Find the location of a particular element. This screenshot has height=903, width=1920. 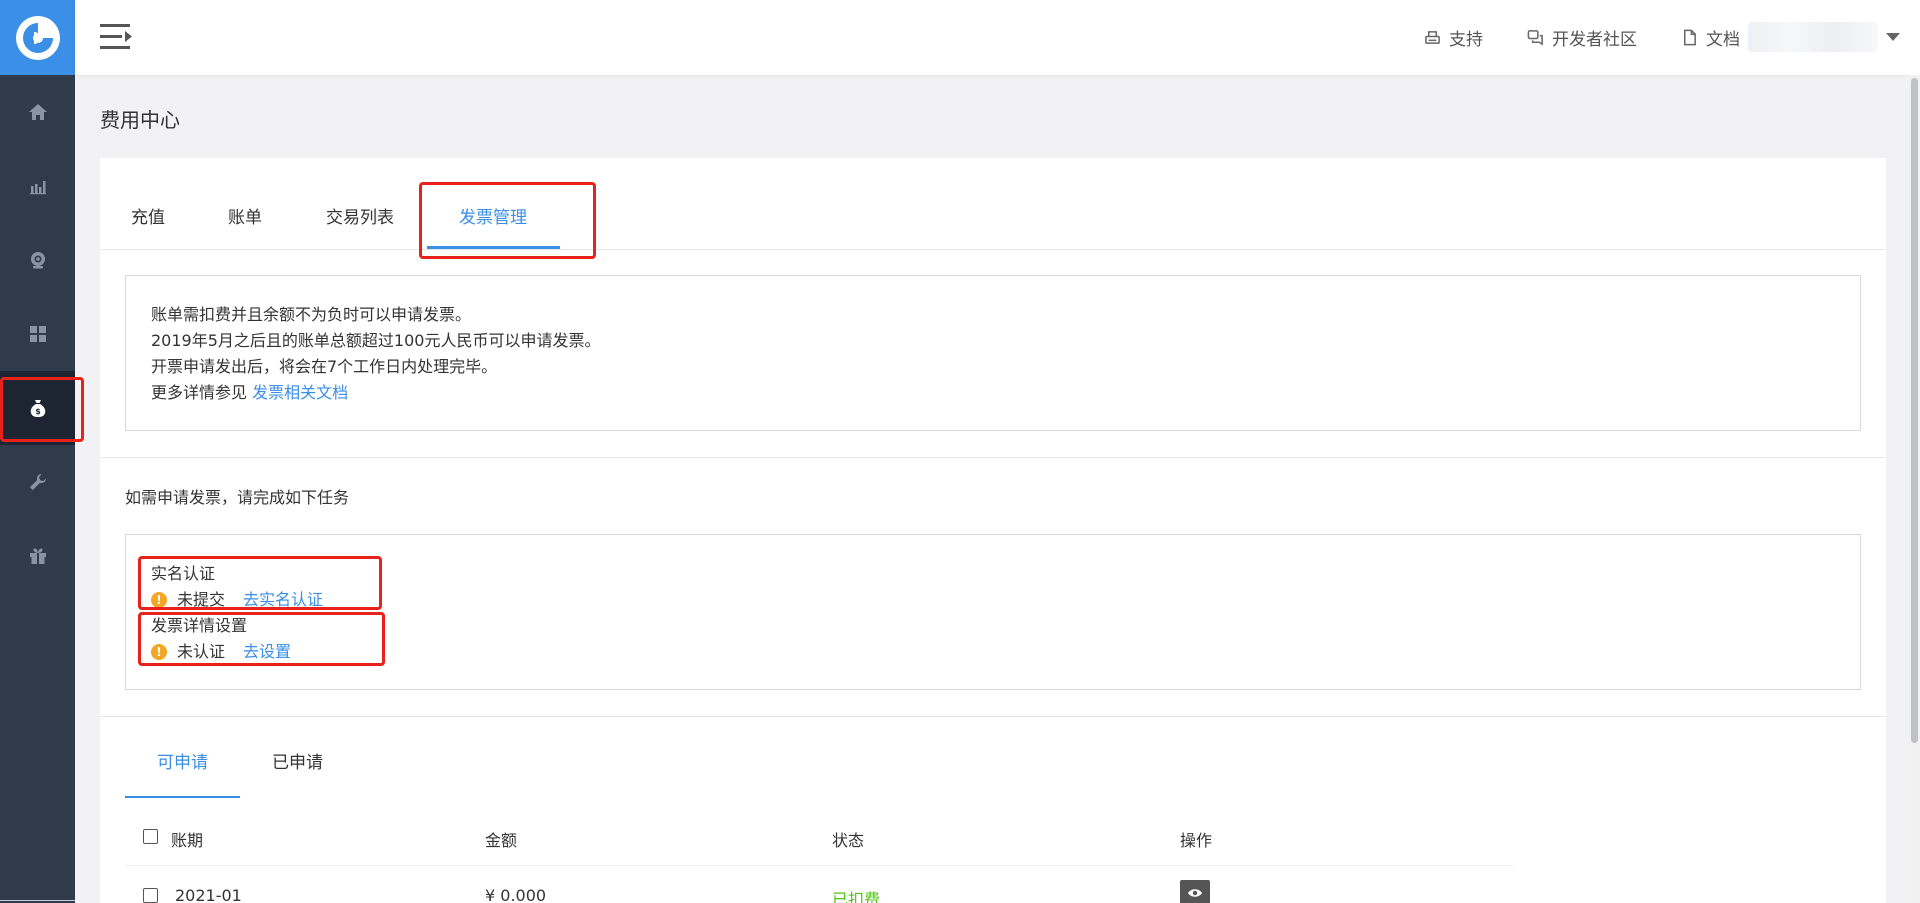

logo is located at coordinates (37, 37).